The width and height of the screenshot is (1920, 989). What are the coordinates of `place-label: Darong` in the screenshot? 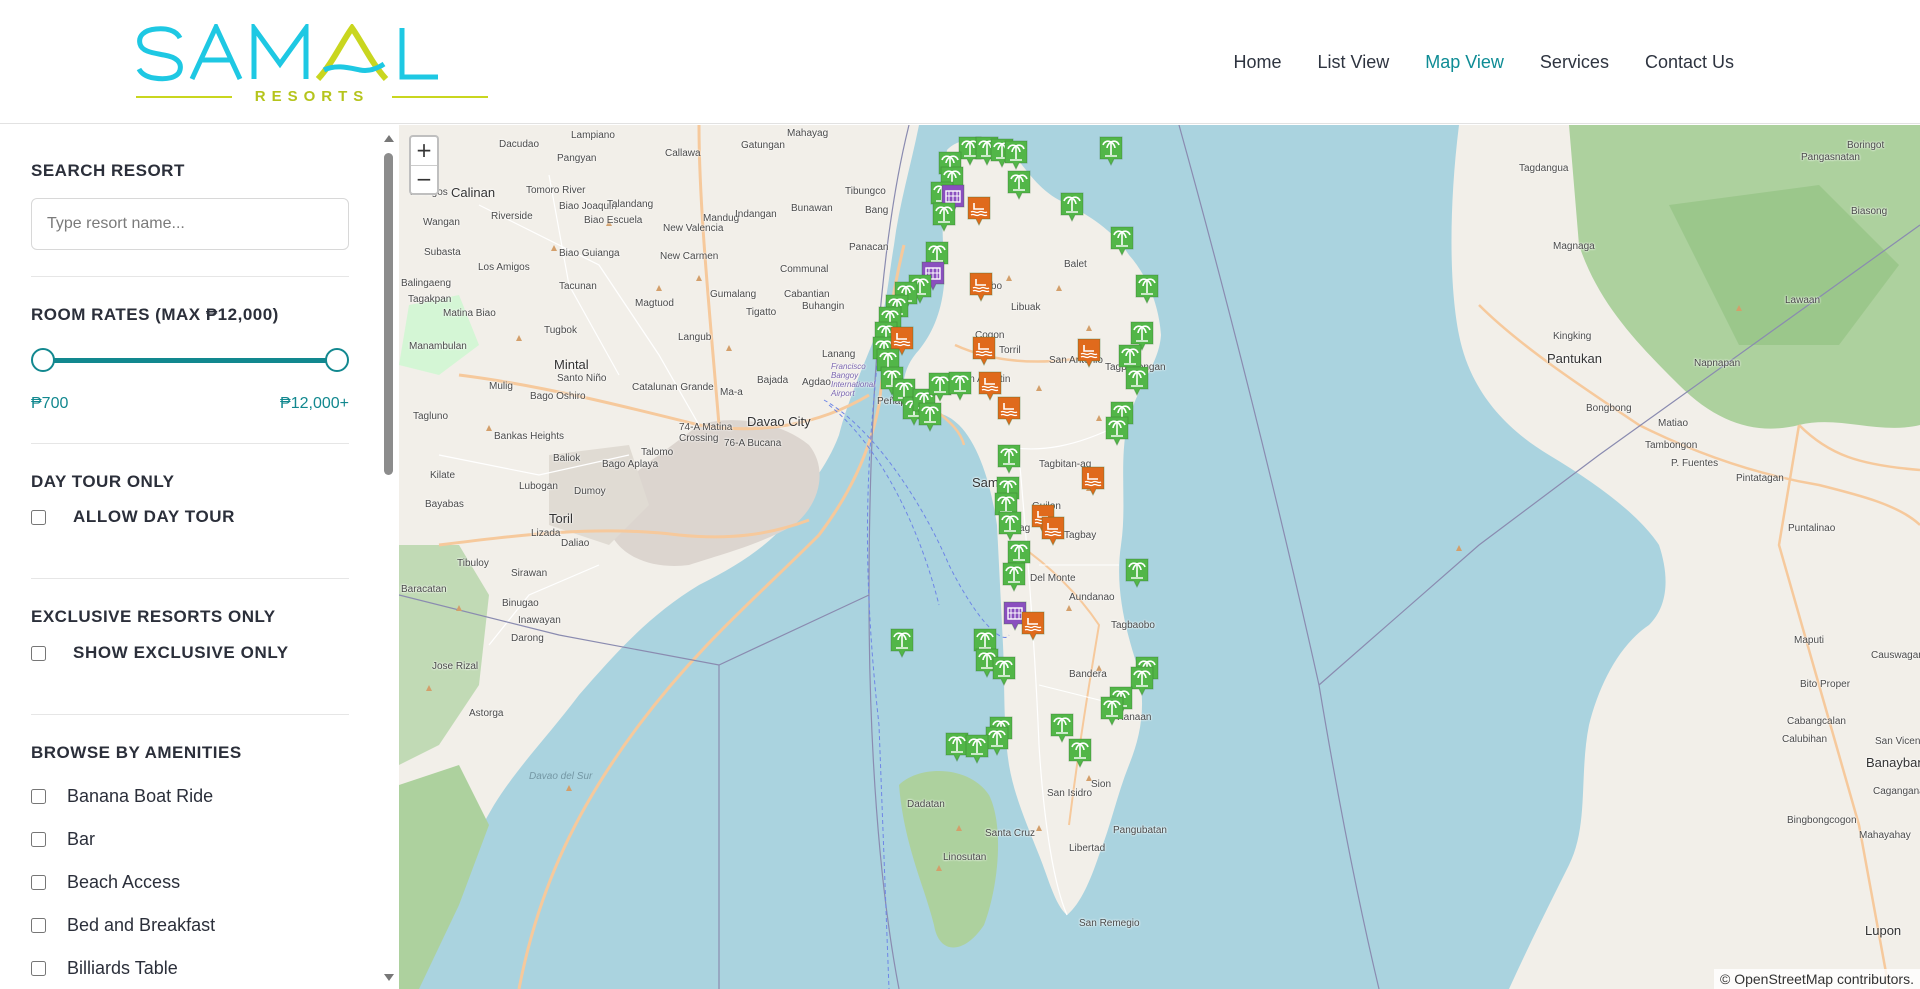 It's located at (527, 638).